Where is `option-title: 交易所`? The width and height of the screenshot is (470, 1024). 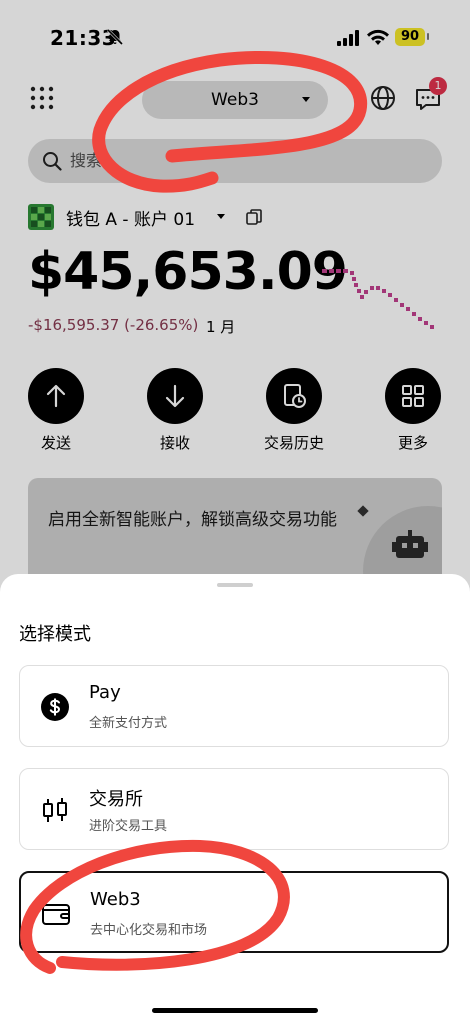 option-title: 交易所 is located at coordinates (116, 799).